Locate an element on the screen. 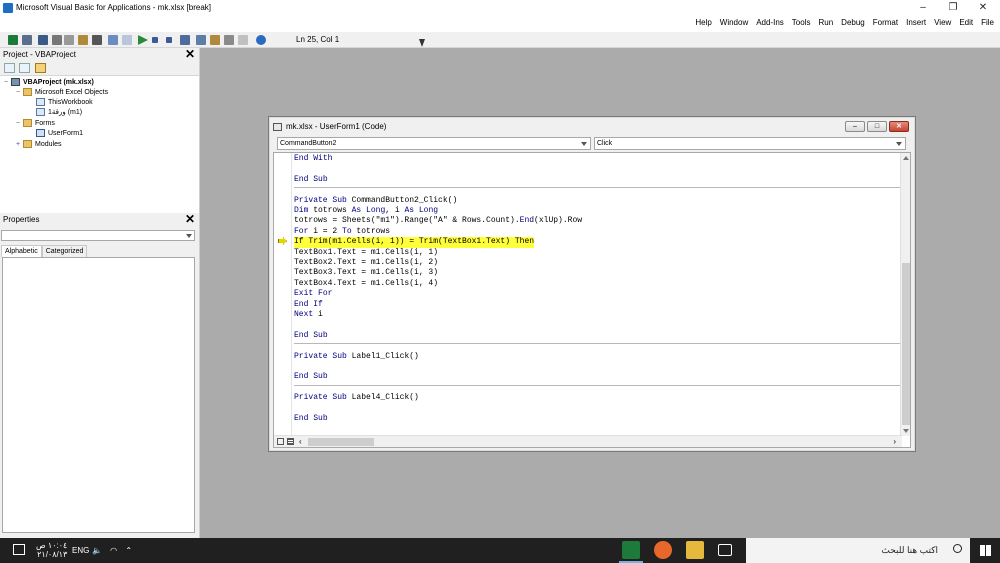 This screenshot has height=563, width=1000. maximize-button: ❐ is located at coordinates (953, 8).